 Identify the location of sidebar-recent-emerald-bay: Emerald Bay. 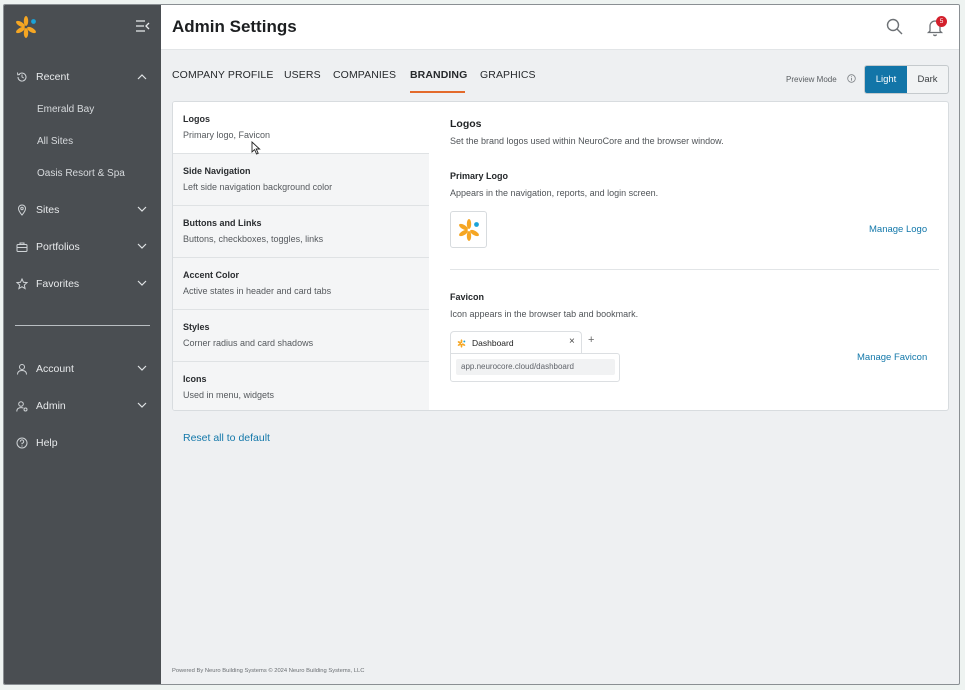
(65, 109).